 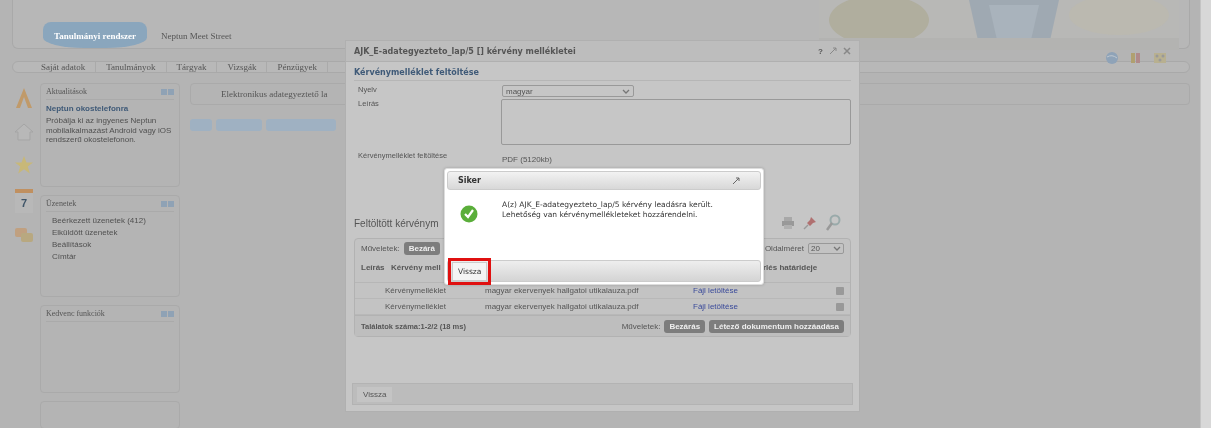 I want to click on action-button: Létező dokumentum hozzáadása, so click(x=776, y=326).